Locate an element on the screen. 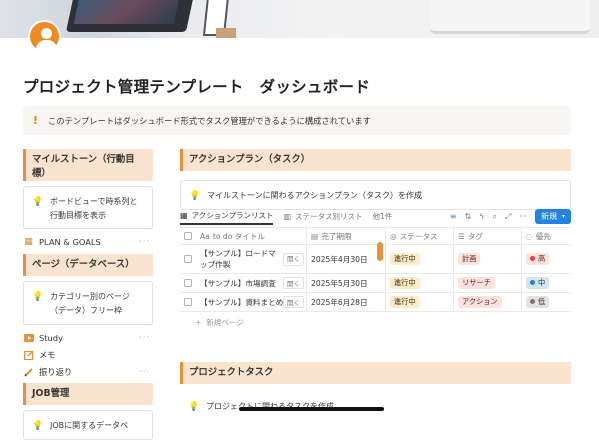 The height and width of the screenshot is (440, 599). tag-badge: リサーチ is located at coordinates (476, 283).